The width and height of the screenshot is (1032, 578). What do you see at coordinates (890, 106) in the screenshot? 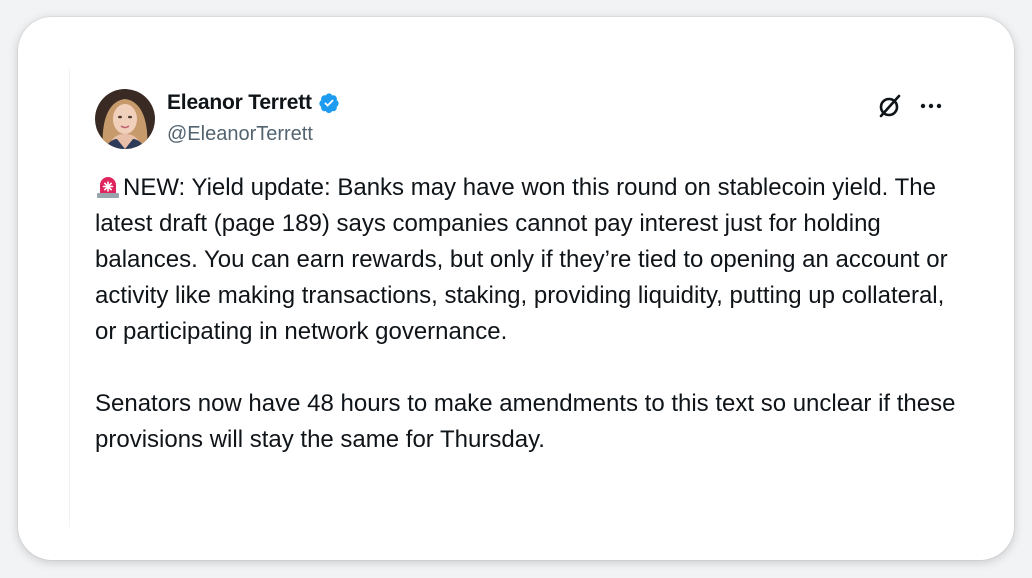
I see `x-logo-icon` at bounding box center [890, 106].